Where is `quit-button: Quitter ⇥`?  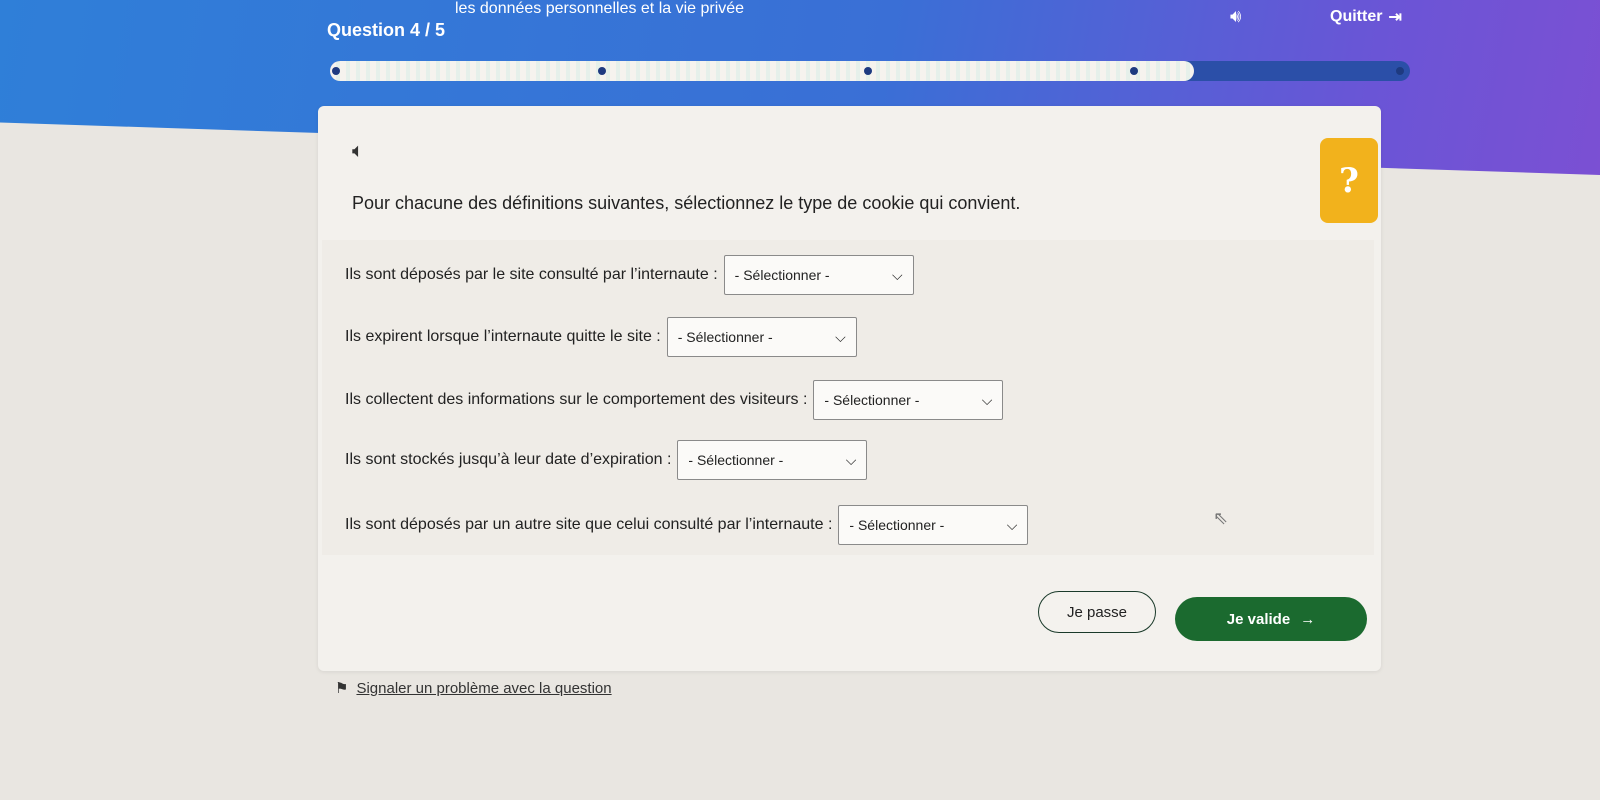 quit-button: Quitter ⇥ is located at coordinates (1366, 17).